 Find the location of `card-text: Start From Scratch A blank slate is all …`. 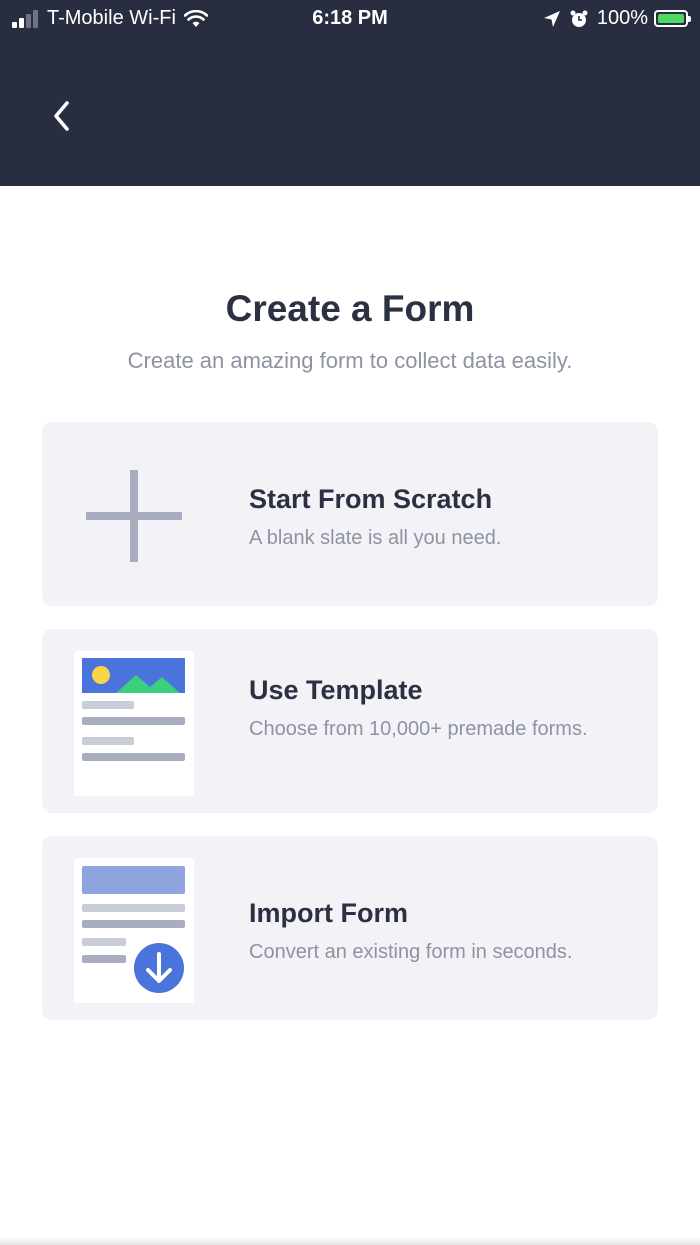

card-text: Start From Scratch A blank slate is all … is located at coordinates (444, 518).